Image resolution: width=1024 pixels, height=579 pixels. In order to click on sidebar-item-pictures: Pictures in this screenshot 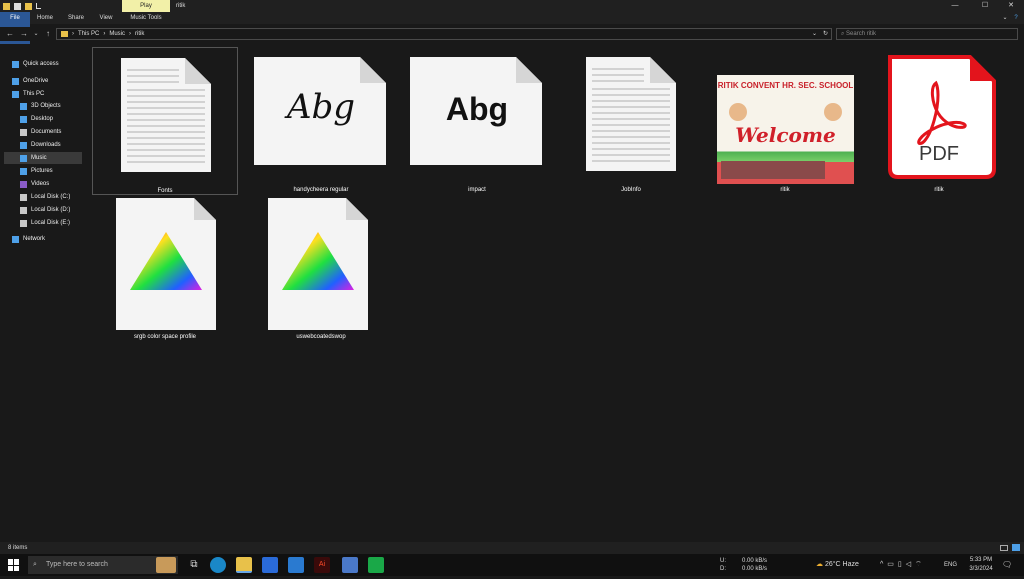, I will do `click(43, 171)`.